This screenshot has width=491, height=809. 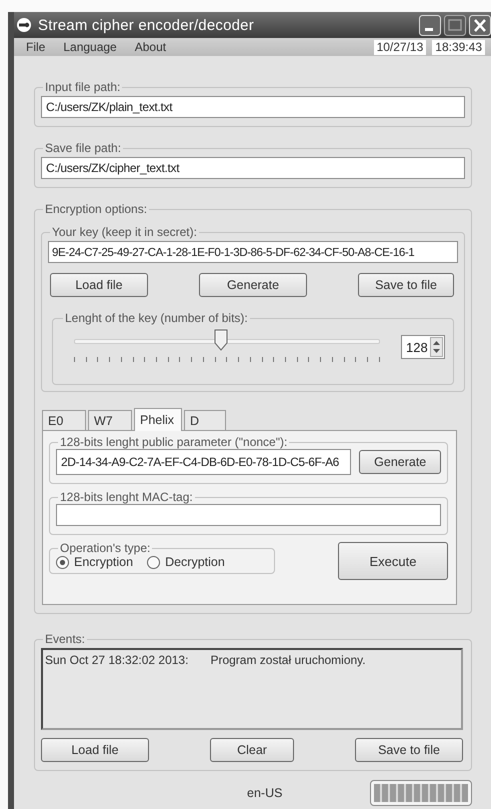 I want to click on input-path-field: C:/users/ZK/plain_text.txt, so click(x=253, y=107).